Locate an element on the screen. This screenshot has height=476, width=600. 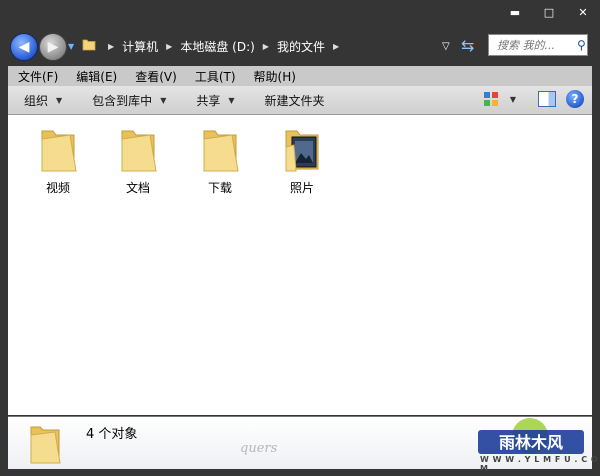
search-box: ⚲ is located at coordinates (538, 45).